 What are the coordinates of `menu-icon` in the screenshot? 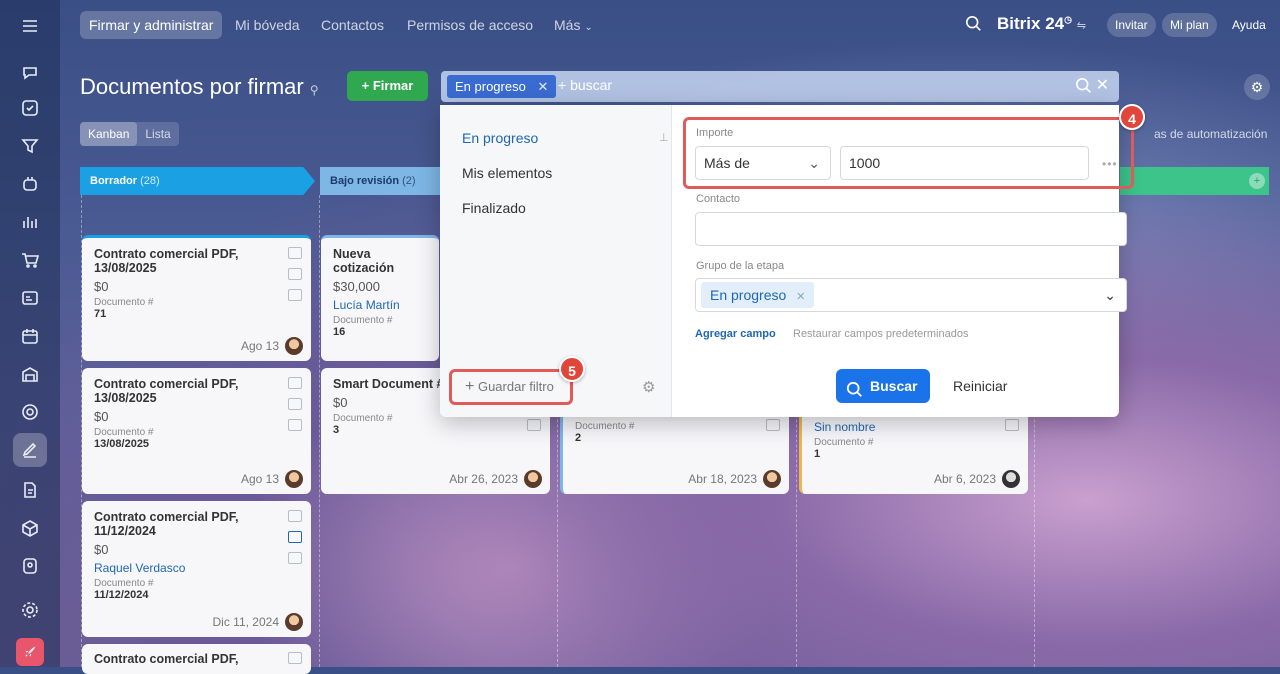 It's located at (30, 26).